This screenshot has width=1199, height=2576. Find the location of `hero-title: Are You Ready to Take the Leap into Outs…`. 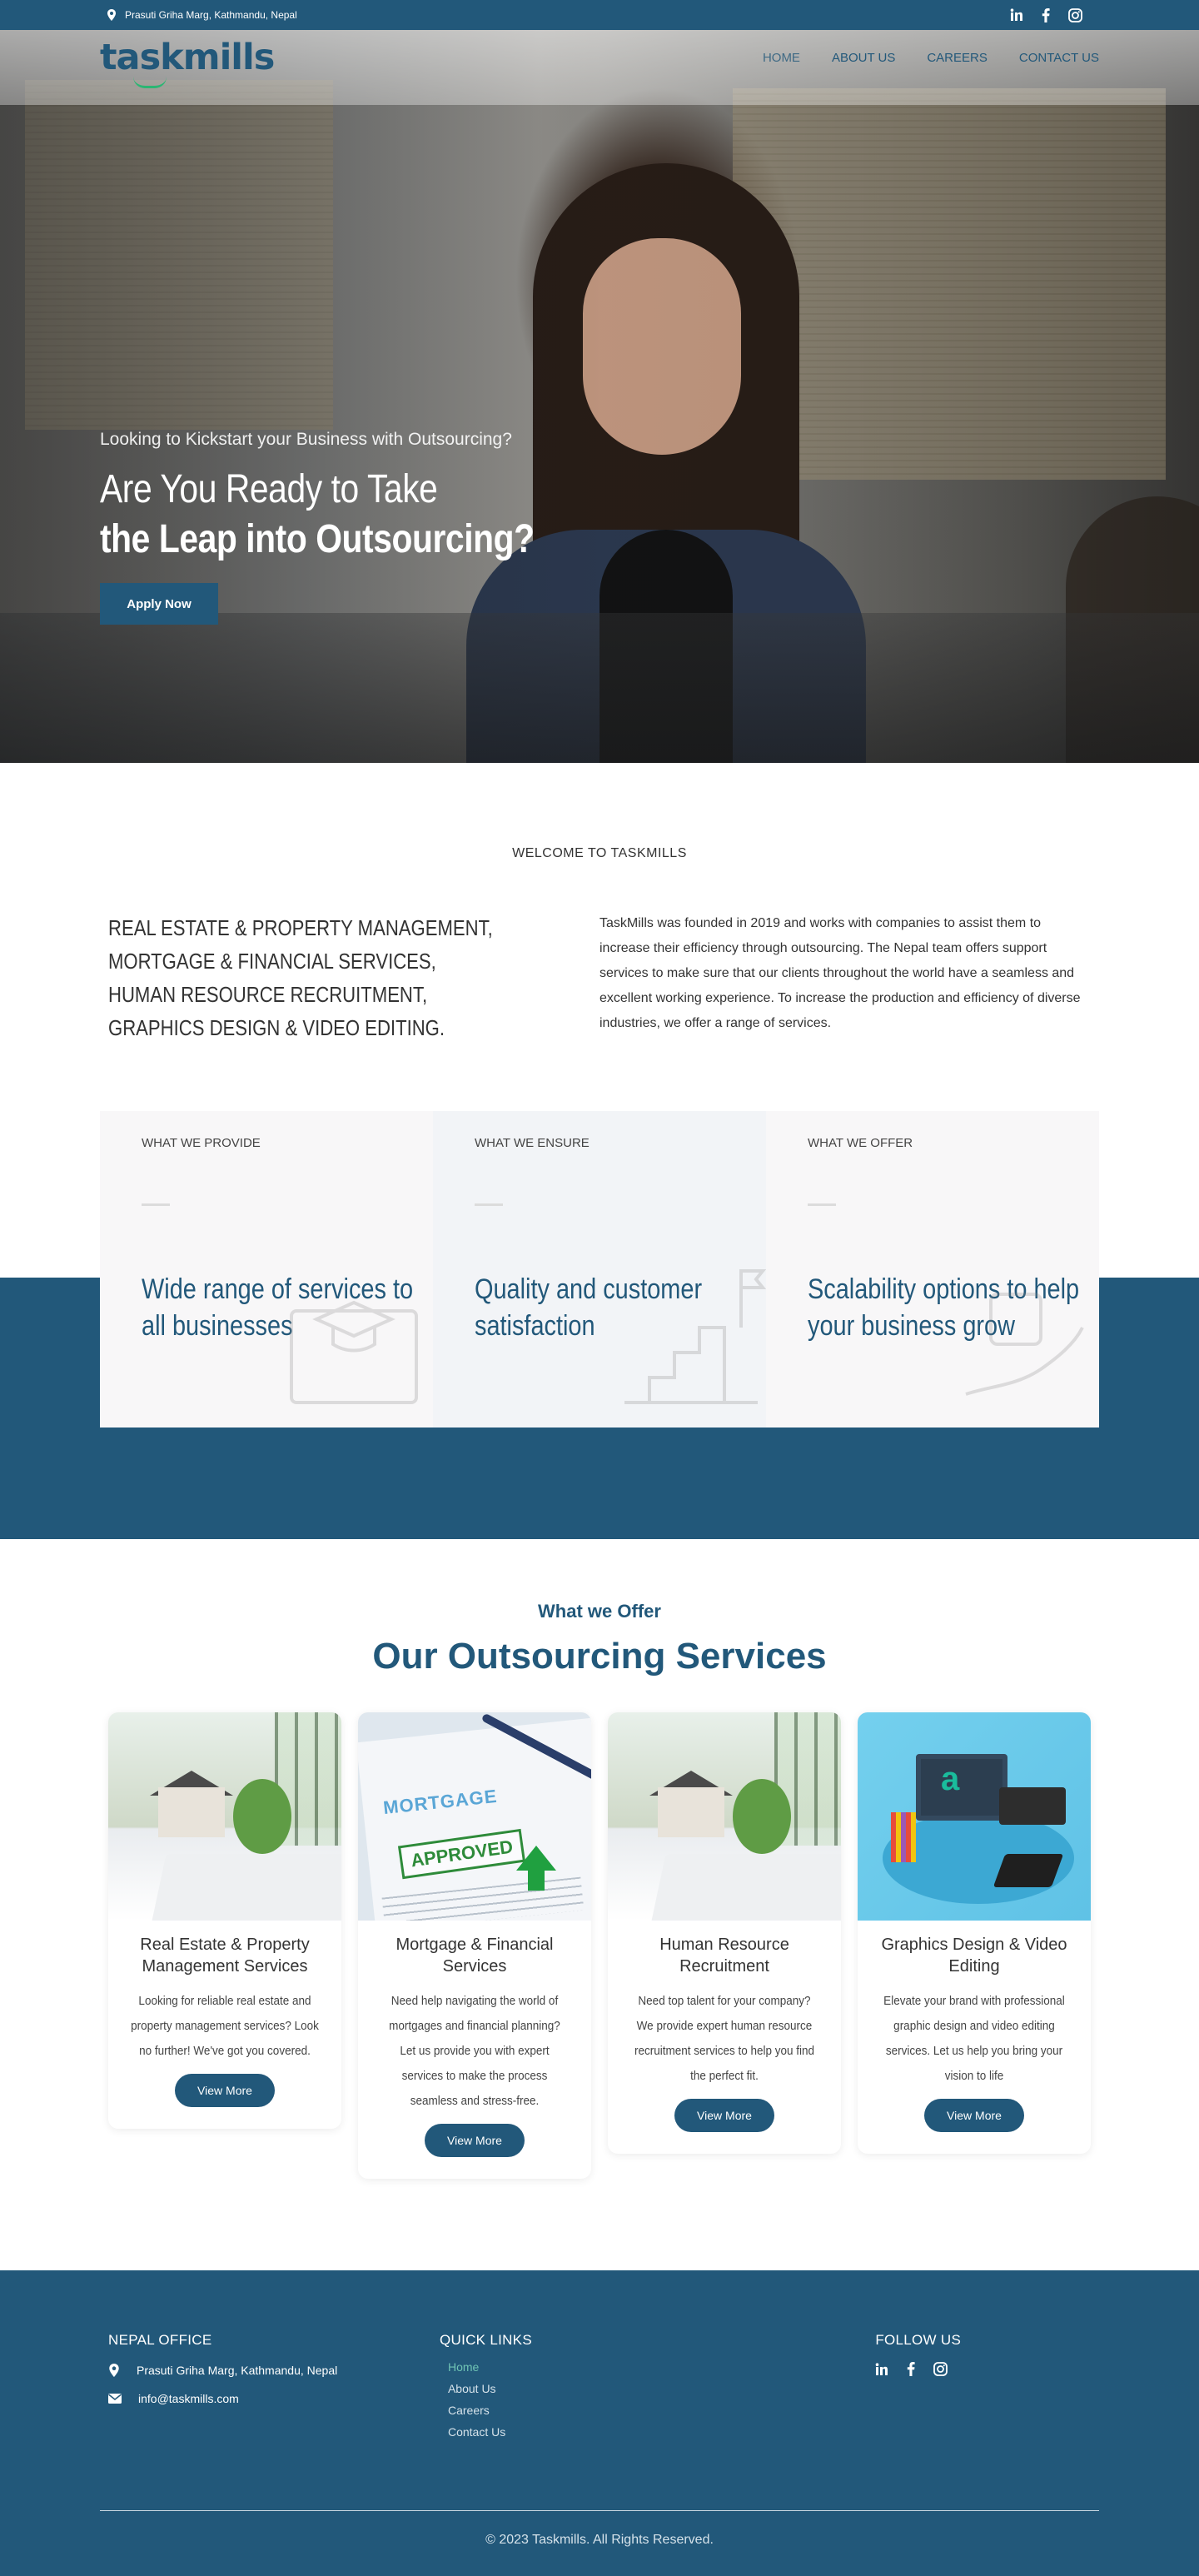

hero-title: Are You Ready to Take the Leap into Outs… is located at coordinates (317, 515).